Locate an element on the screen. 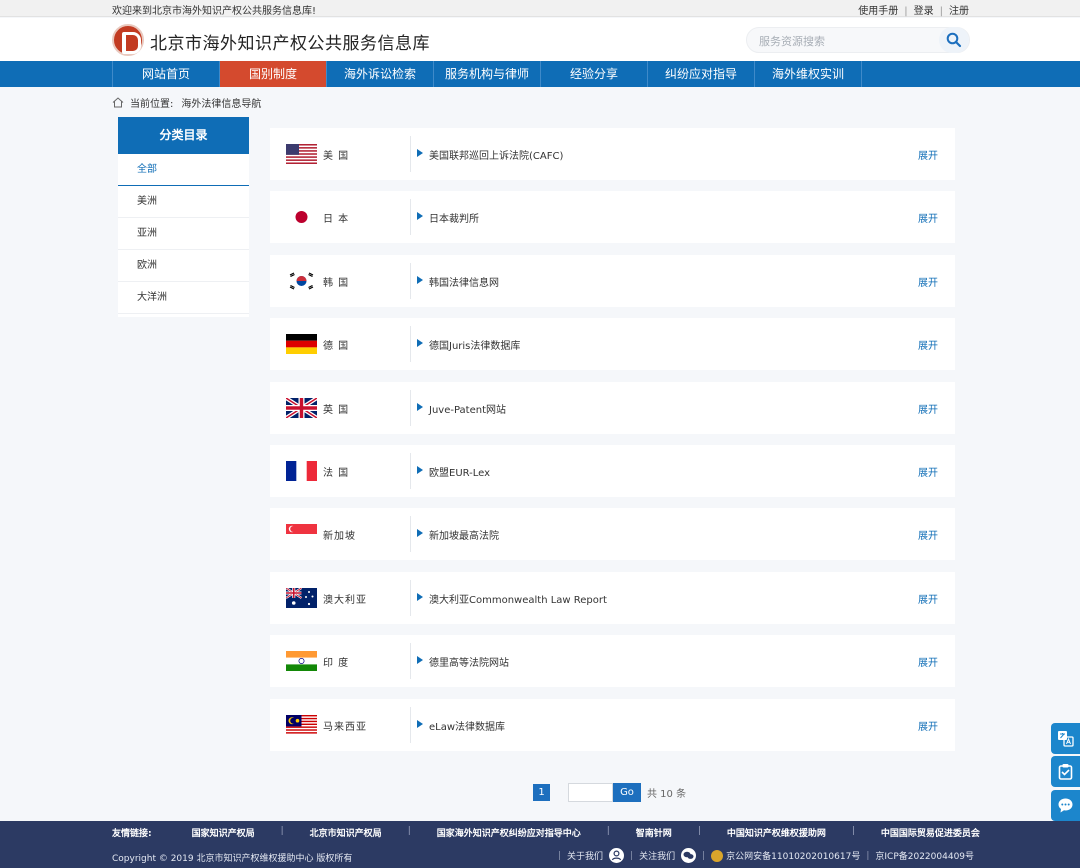 This screenshot has height=868, width=1080. sidebar-item-europe: 欧洲 is located at coordinates (183, 266).